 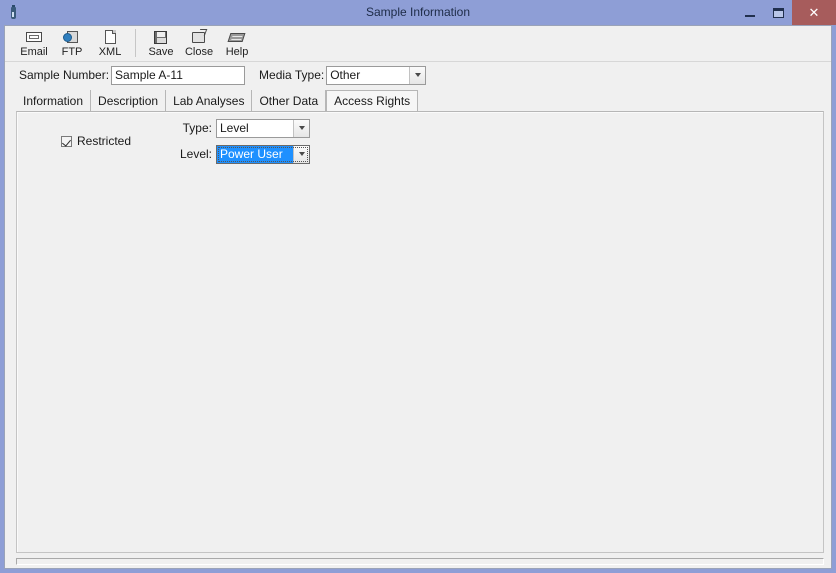 I want to click on access-fields: Type: Level Level: Power User, so click(x=243, y=141).